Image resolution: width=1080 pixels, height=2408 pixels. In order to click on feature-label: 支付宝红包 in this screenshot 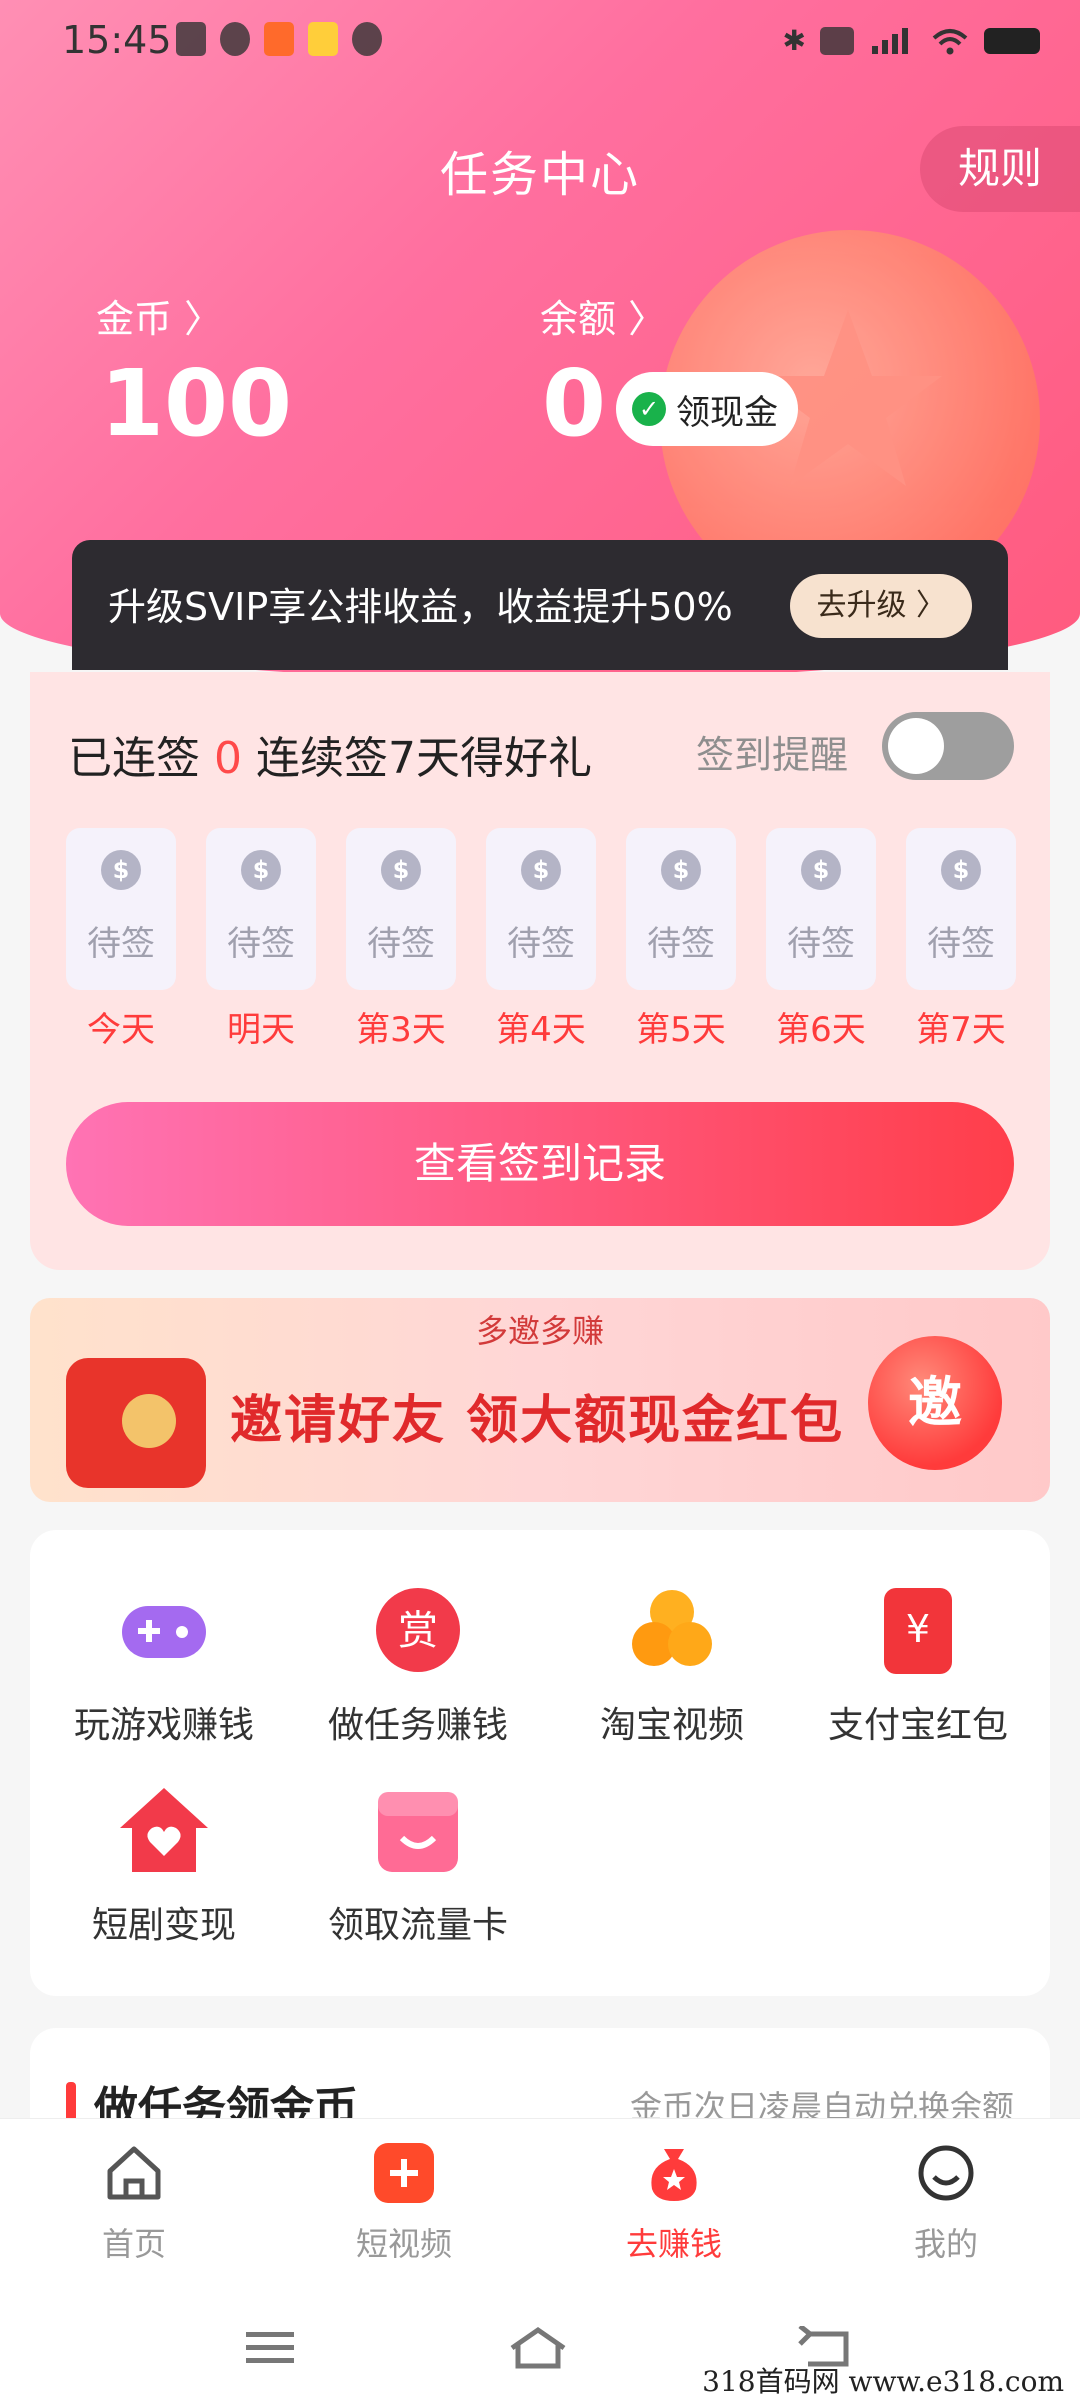, I will do `click(917, 1725)`.